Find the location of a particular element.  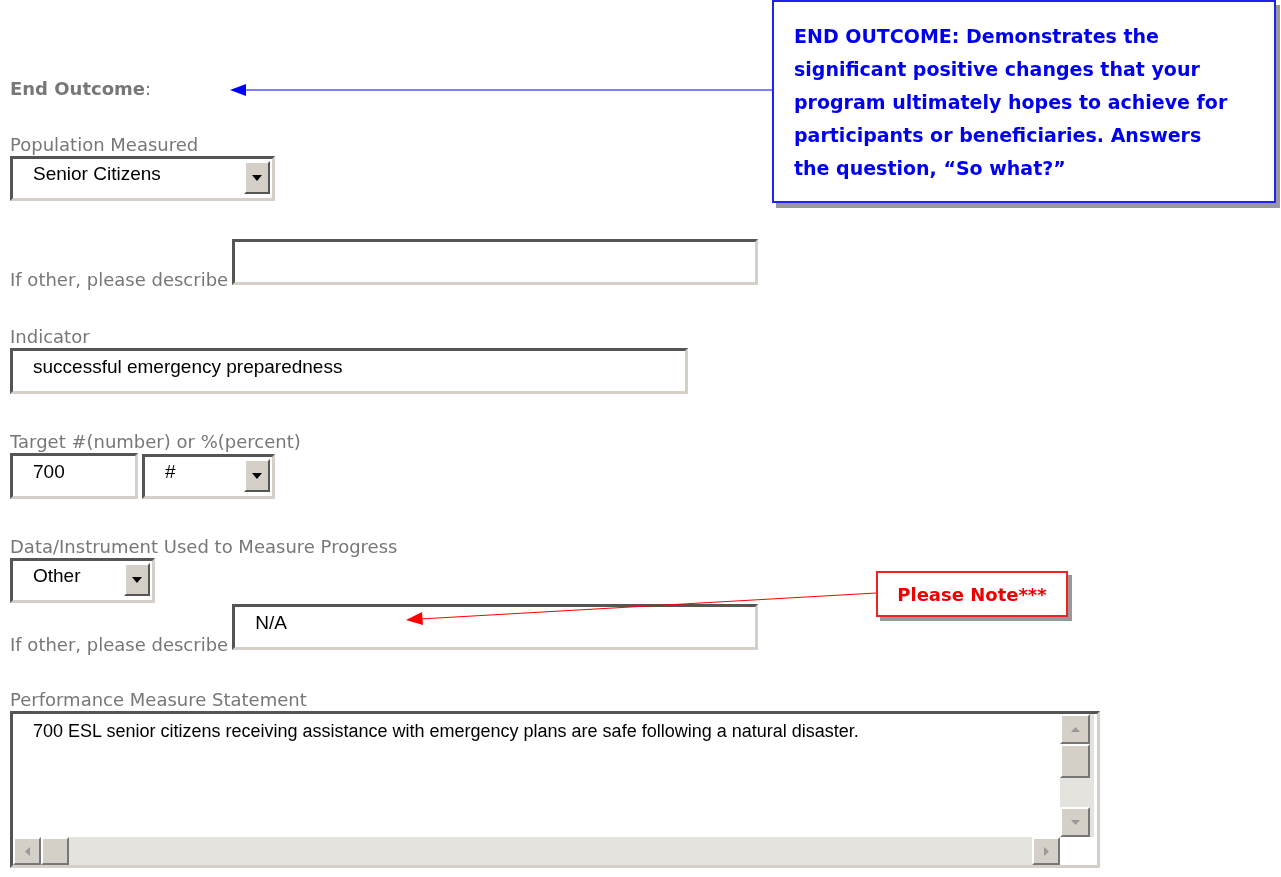

field-label: Target #(number) or %(percent) is located at coordinates (155, 442).